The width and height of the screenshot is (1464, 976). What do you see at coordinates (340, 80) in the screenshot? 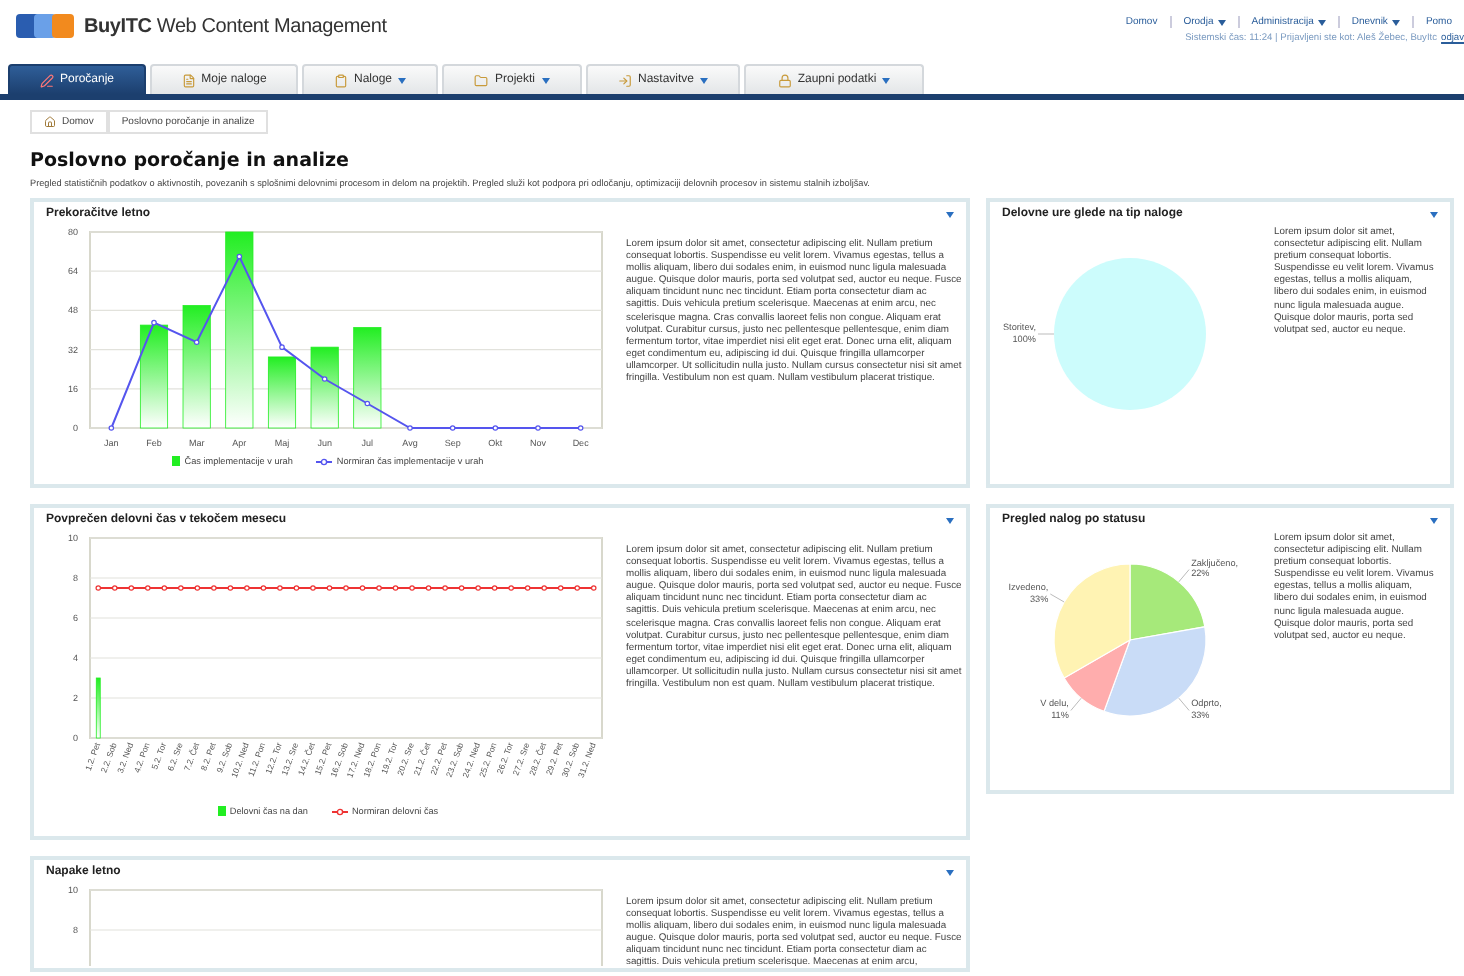
I see `clipboard-icon` at bounding box center [340, 80].